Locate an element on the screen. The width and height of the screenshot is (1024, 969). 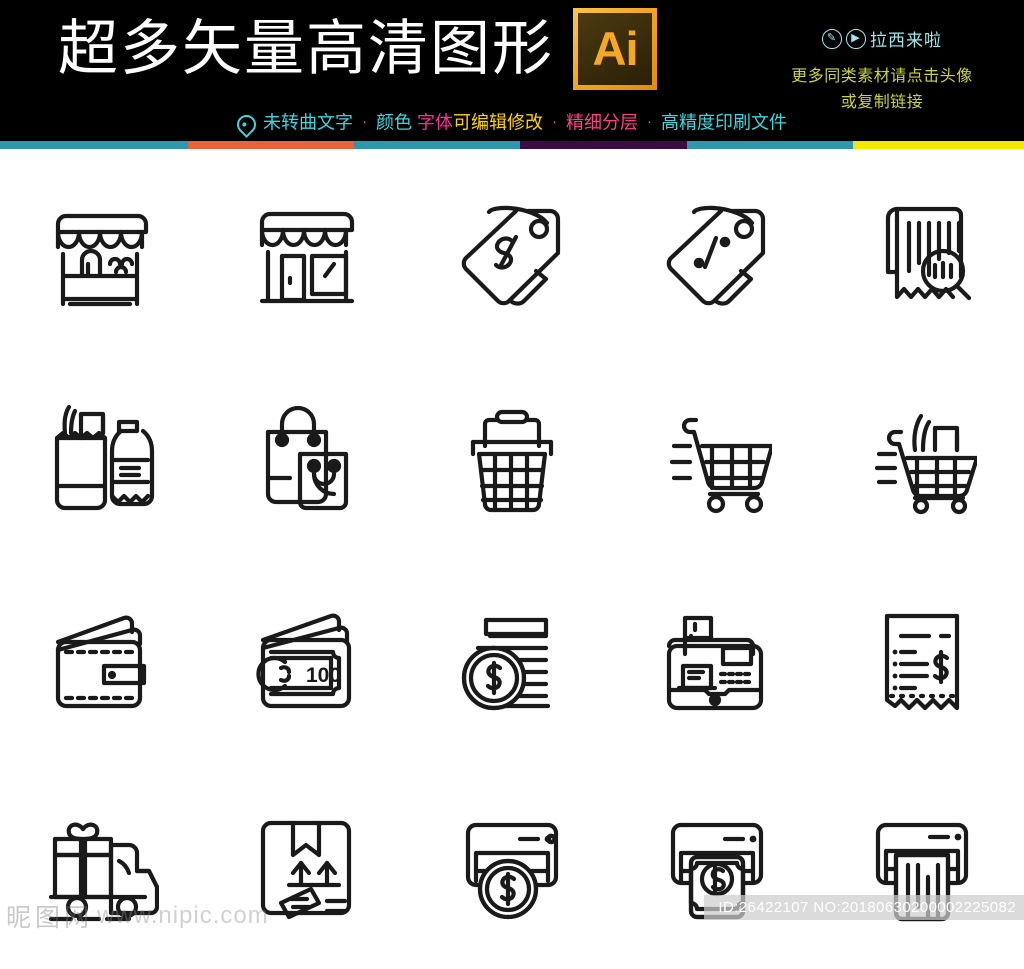
shopping-cart-full-icon is located at coordinates (921, 456).